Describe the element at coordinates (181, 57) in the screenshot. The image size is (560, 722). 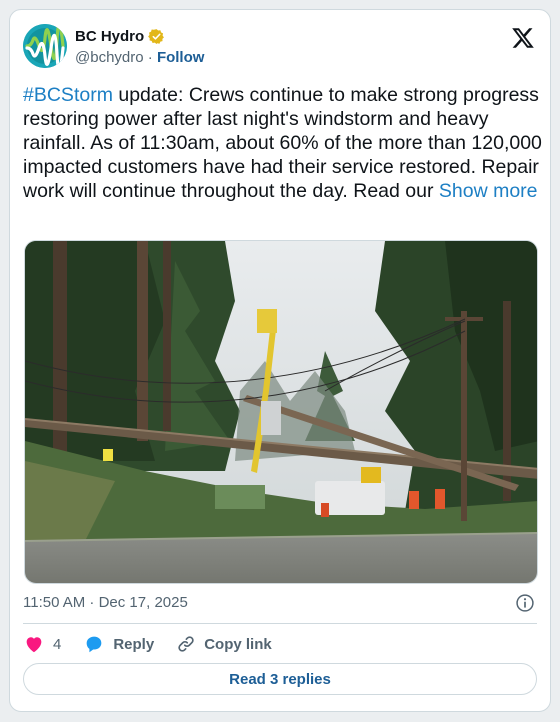
I see `follow-button: Follow` at that location.